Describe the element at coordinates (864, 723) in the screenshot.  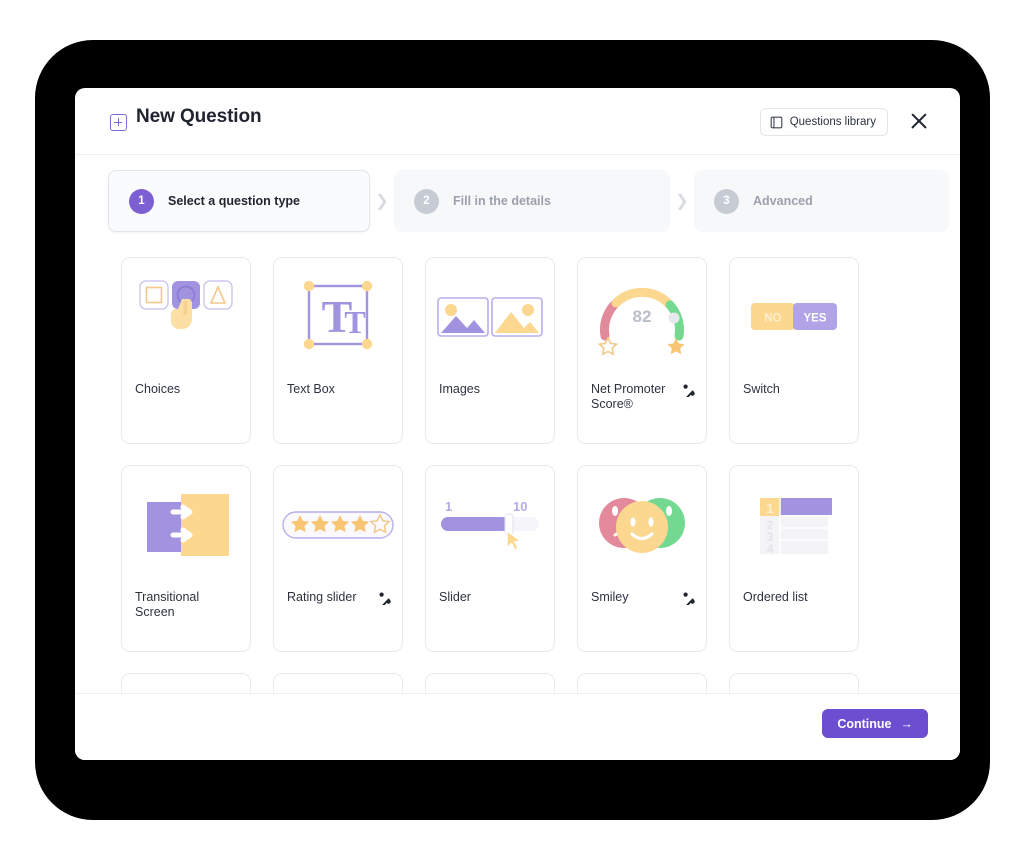
I see `continue-label: Continue` at that location.